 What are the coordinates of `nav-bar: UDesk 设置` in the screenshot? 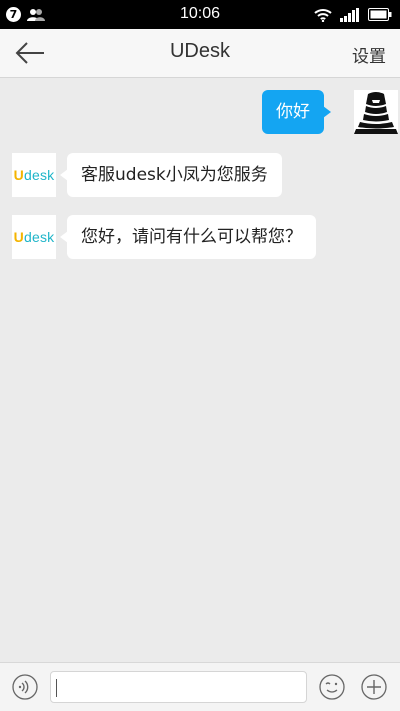 It's located at (200, 53).